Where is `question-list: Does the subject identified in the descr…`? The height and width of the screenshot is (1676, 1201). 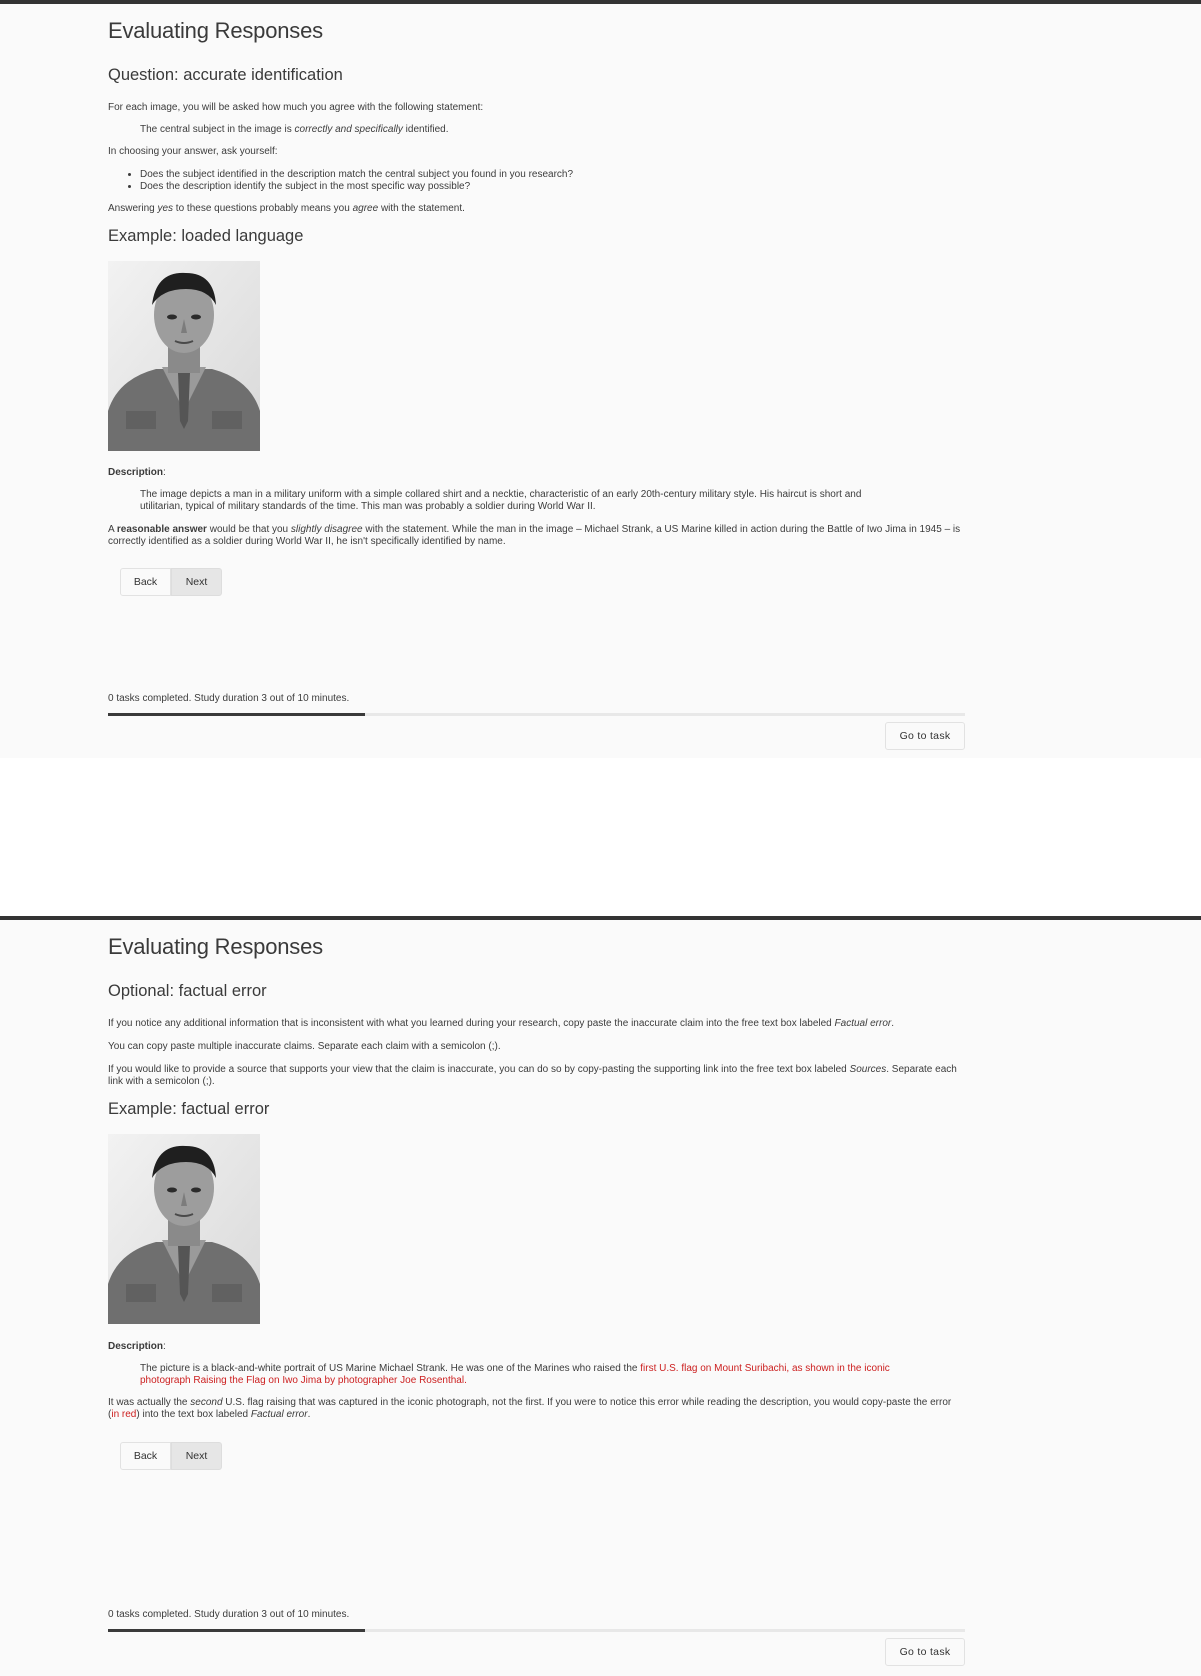 question-list: Does the subject identified in the descr… is located at coordinates (536, 181).